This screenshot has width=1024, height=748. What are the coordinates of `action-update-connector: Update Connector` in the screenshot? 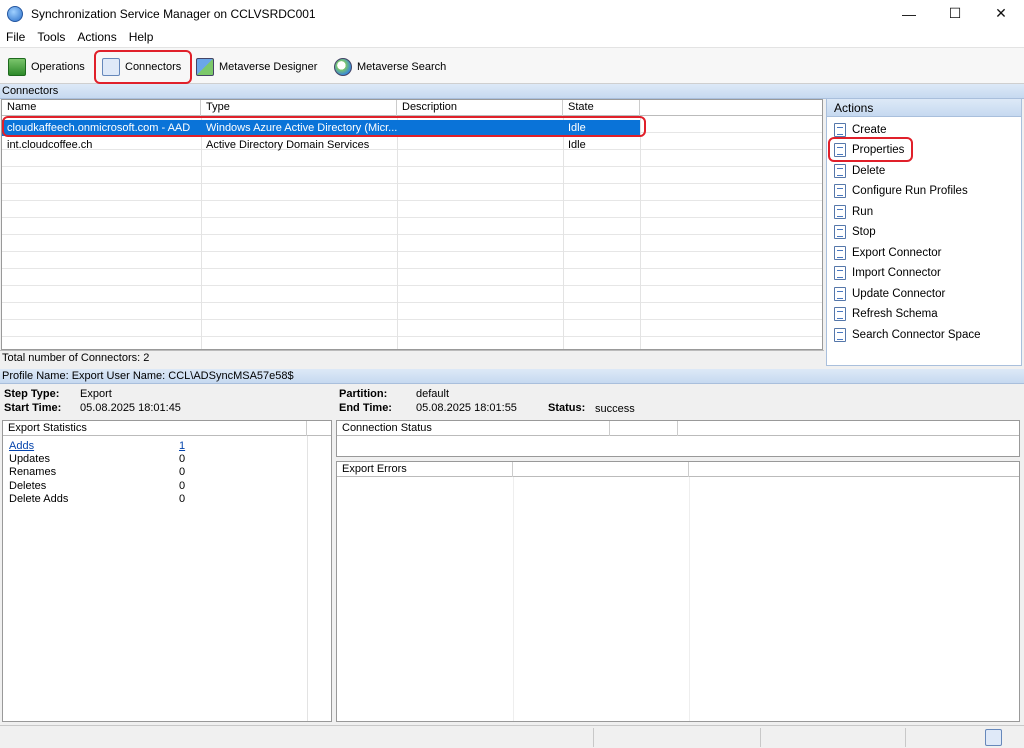 It's located at (889, 294).